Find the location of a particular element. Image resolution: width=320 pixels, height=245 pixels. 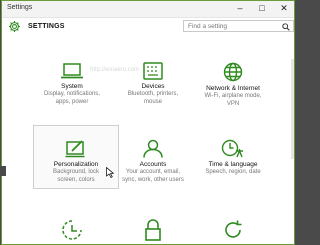

update-icon is located at coordinates (233, 229).